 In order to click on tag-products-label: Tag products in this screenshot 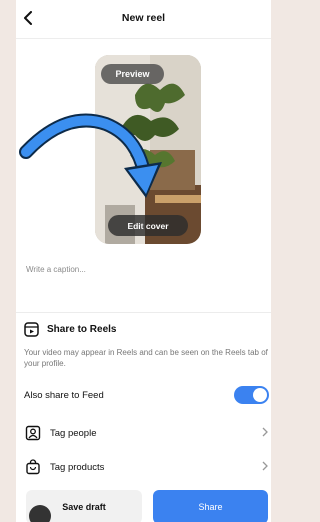, I will do `click(77, 467)`.